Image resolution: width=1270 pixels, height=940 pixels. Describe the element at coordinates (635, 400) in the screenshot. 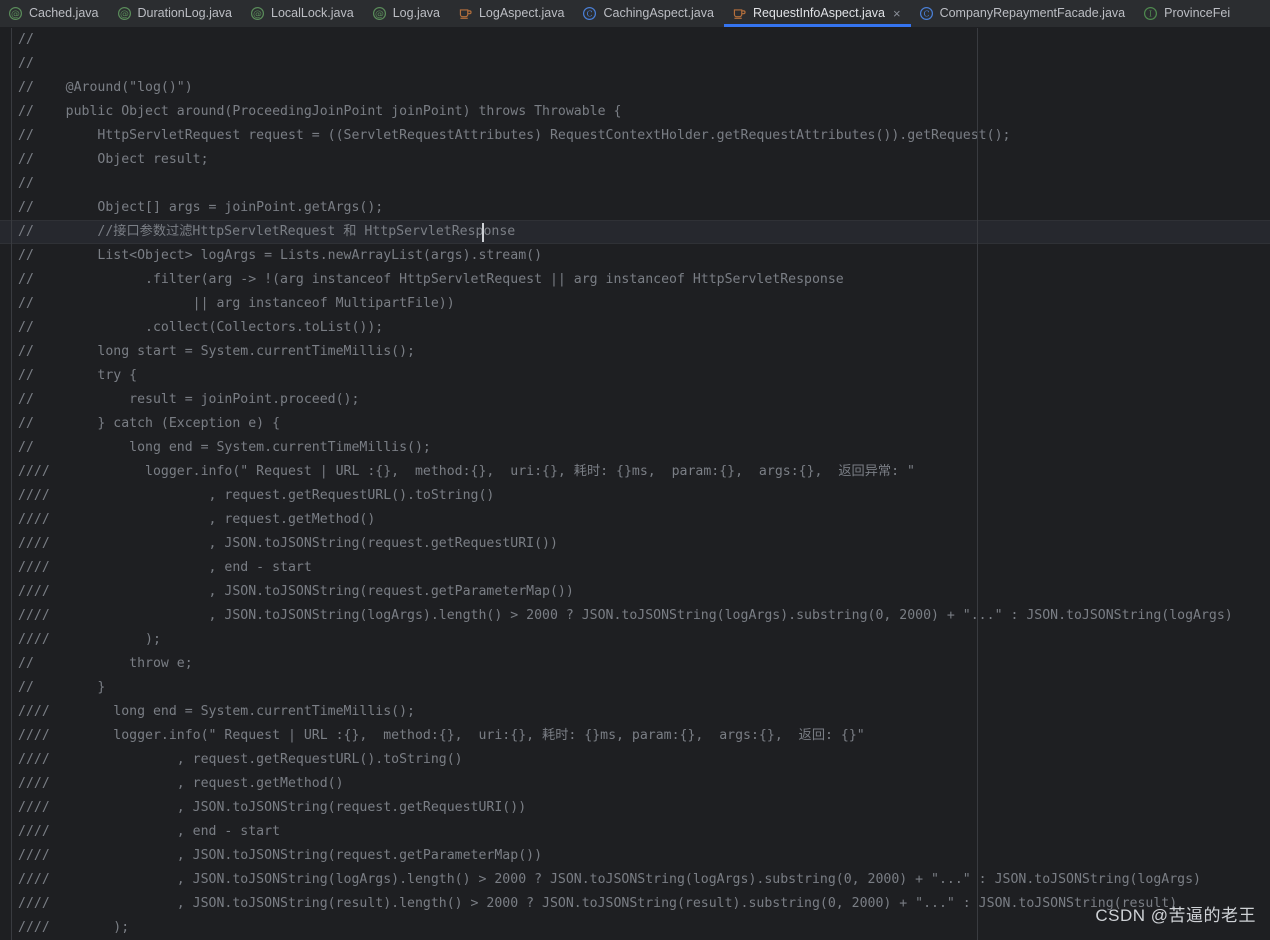

I see `code-line: // result = joinPoint.proceed();` at that location.